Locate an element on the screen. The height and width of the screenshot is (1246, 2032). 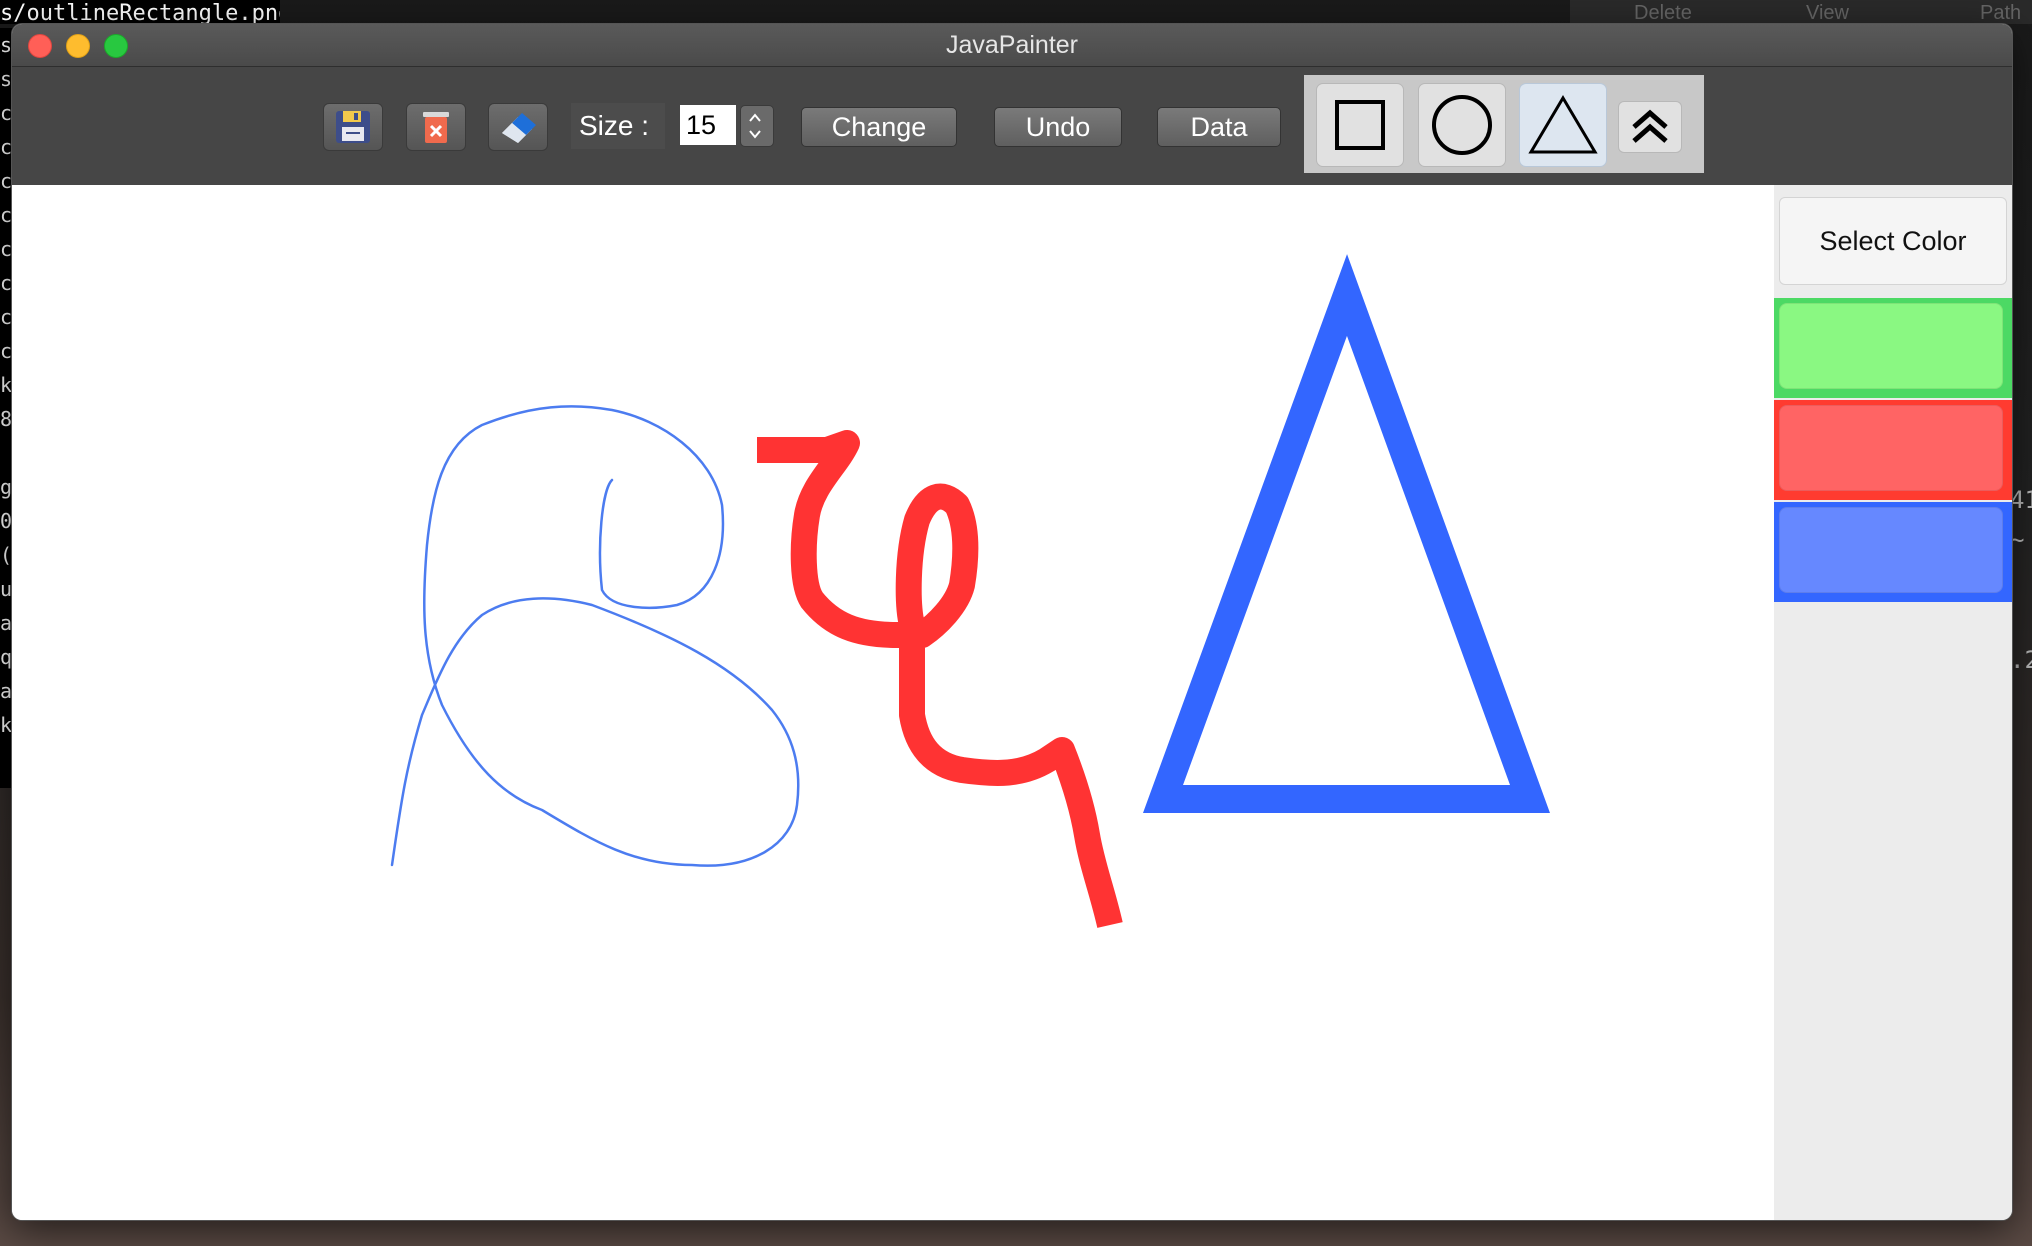
square-icon is located at coordinates (1360, 125).